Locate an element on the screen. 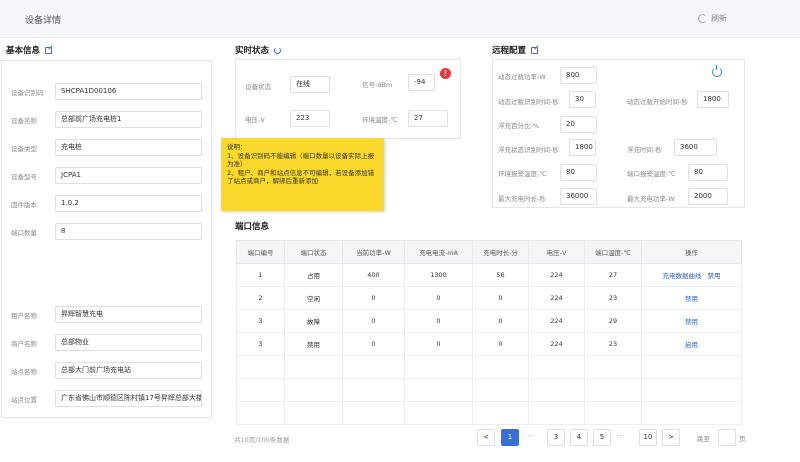 The height and width of the screenshot is (462, 800). field-value: 1.0.2 is located at coordinates (128, 203).